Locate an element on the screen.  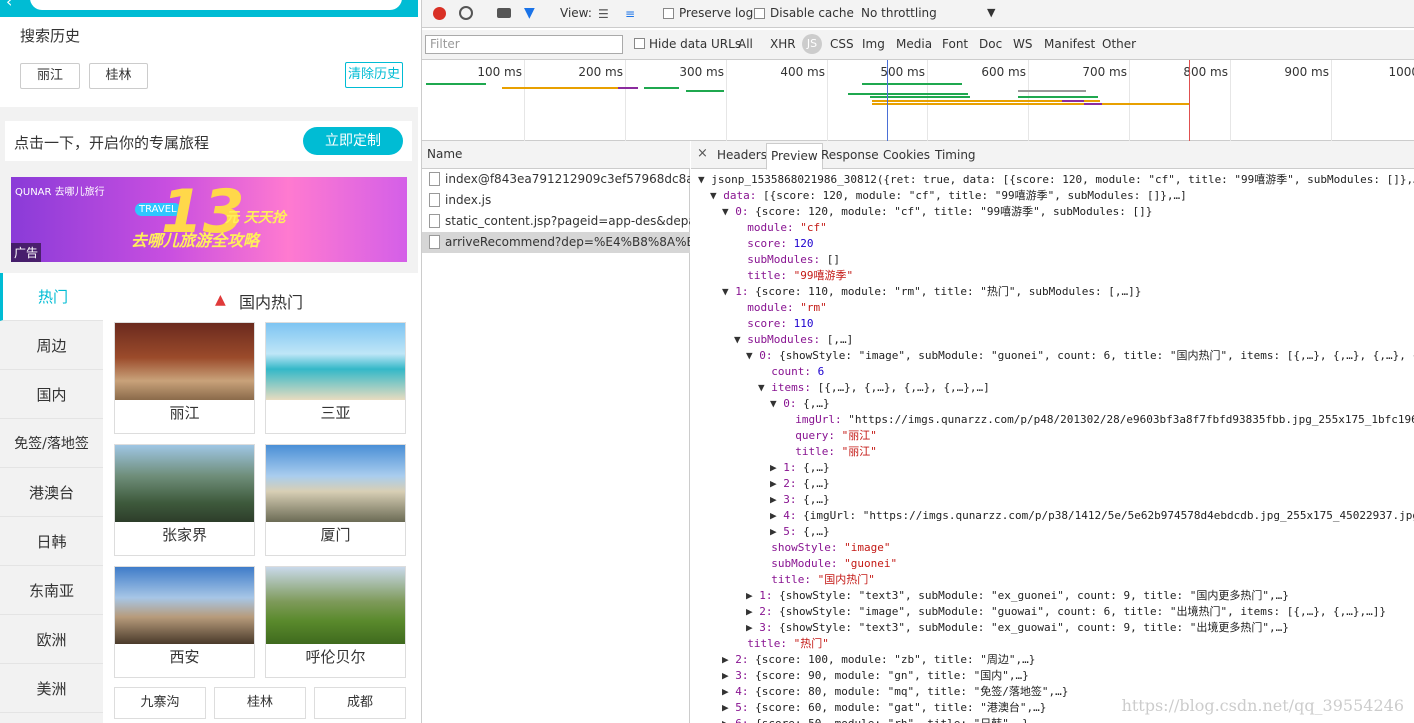
list-view-icon: ☰ is located at coordinates (603, 14).